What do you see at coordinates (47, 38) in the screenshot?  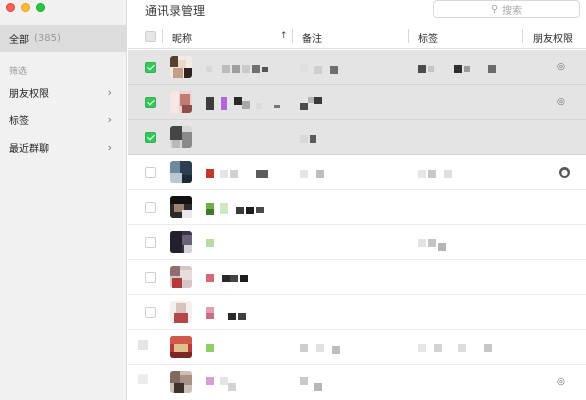 I see `sidebar-all-count: (385)` at bounding box center [47, 38].